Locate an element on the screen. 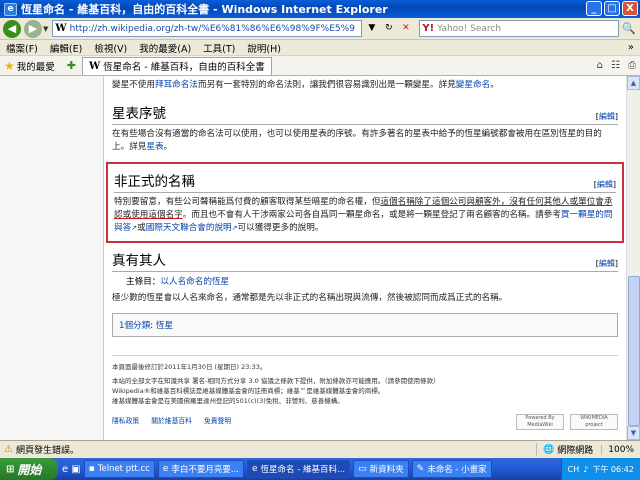 The width and height of the screenshot is (640, 480). heading-informal: 非正式的名稱 is located at coordinates (154, 182).